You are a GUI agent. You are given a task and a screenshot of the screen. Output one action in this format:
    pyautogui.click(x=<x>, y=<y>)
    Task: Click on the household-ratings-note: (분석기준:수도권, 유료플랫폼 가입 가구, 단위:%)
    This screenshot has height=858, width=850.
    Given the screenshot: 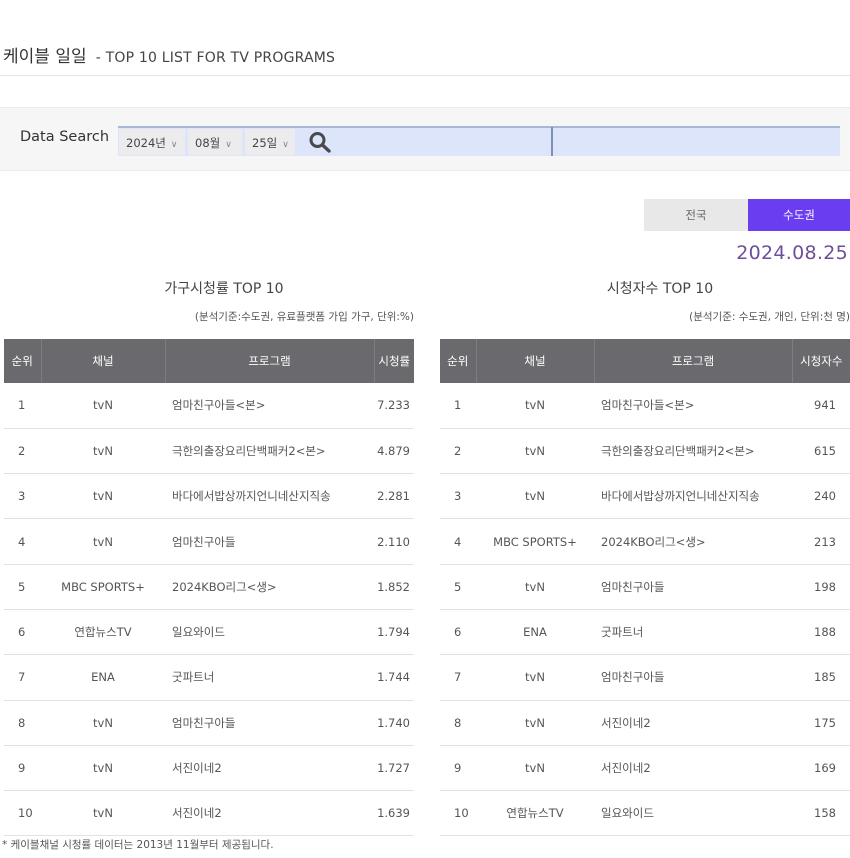 What is the action you would take?
    pyautogui.click(x=304, y=317)
    